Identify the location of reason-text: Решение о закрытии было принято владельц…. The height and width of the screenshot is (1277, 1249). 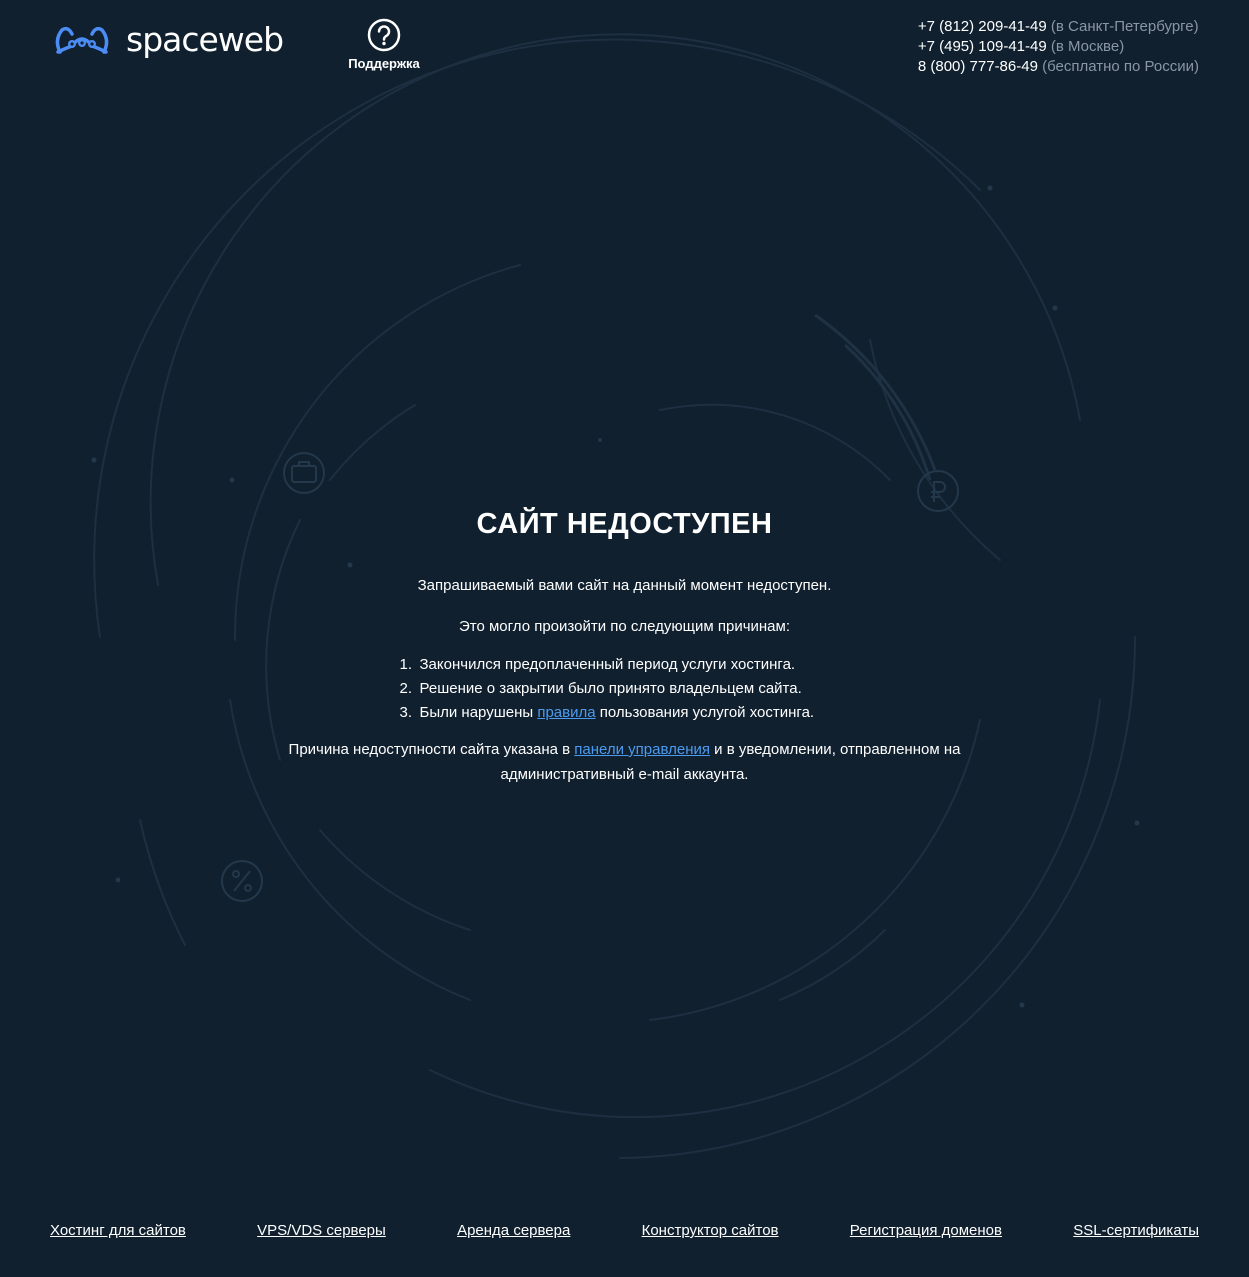
(610, 688).